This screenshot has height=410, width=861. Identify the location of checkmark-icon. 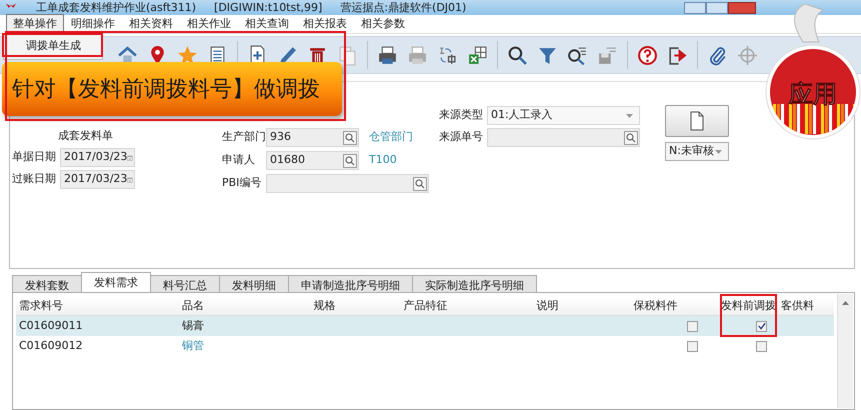
(761, 326).